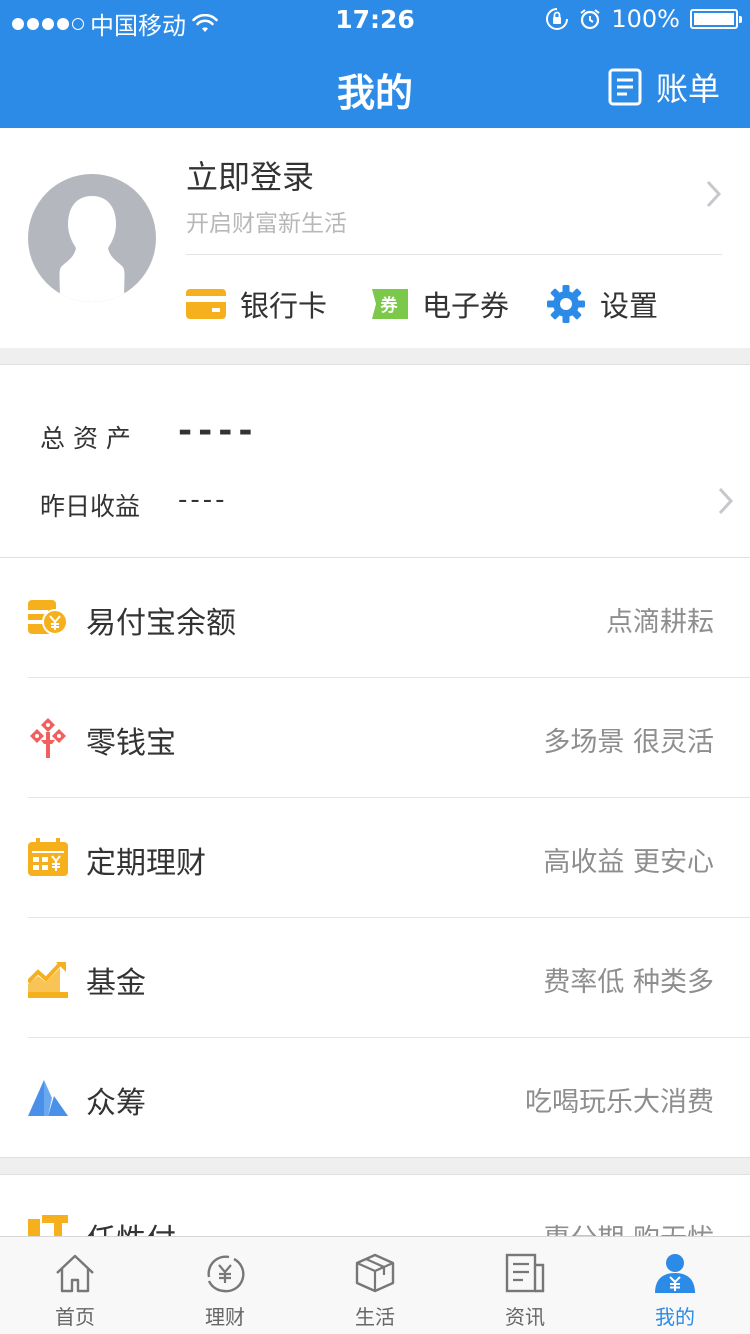 This screenshot has width=750, height=1334. What do you see at coordinates (116, 983) in the screenshot?
I see `product-name: 基金` at bounding box center [116, 983].